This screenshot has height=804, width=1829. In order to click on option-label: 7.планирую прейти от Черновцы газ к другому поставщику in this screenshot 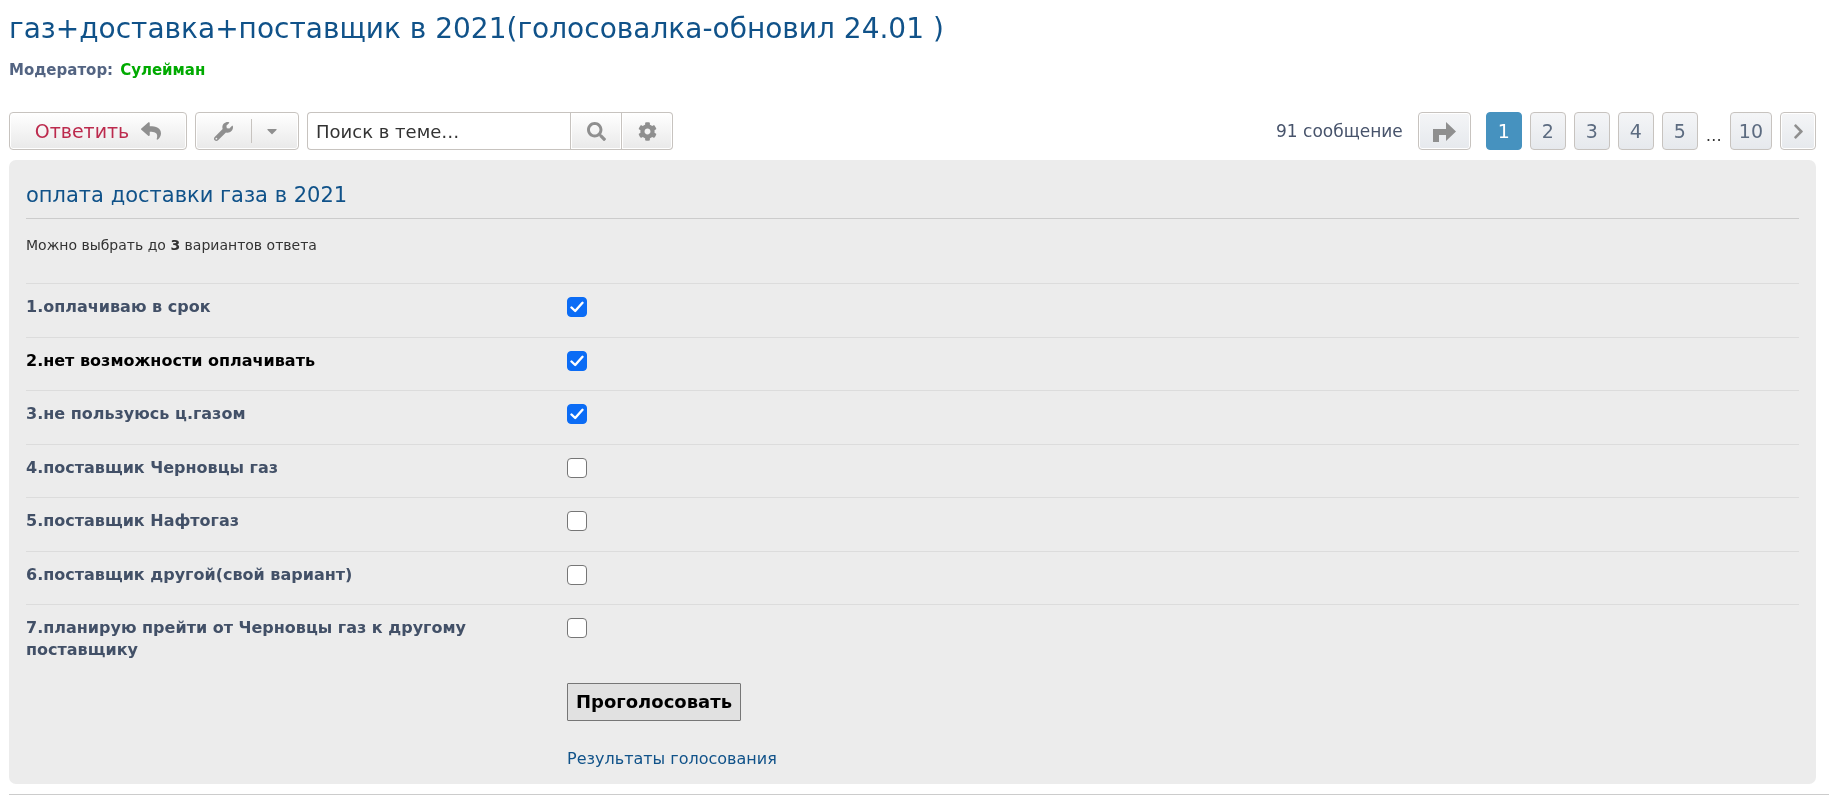, I will do `click(246, 639)`.